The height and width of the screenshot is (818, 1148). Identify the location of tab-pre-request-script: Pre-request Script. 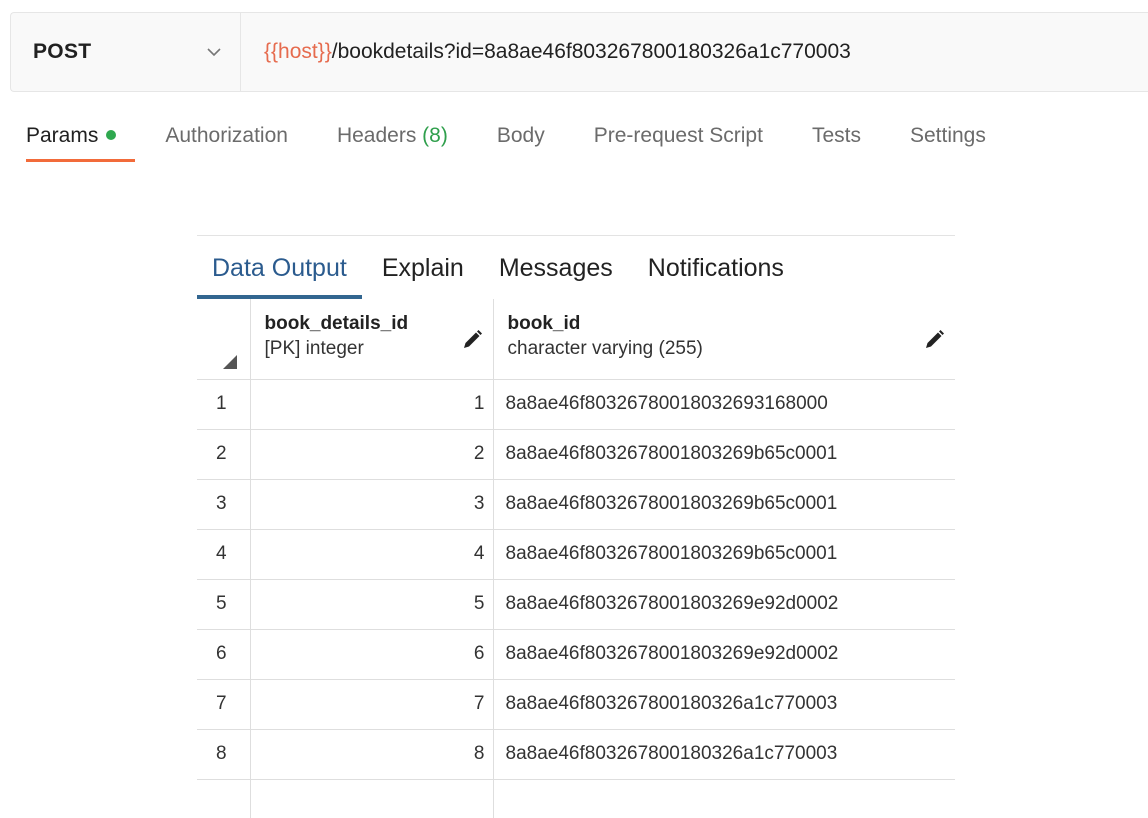
(678, 143).